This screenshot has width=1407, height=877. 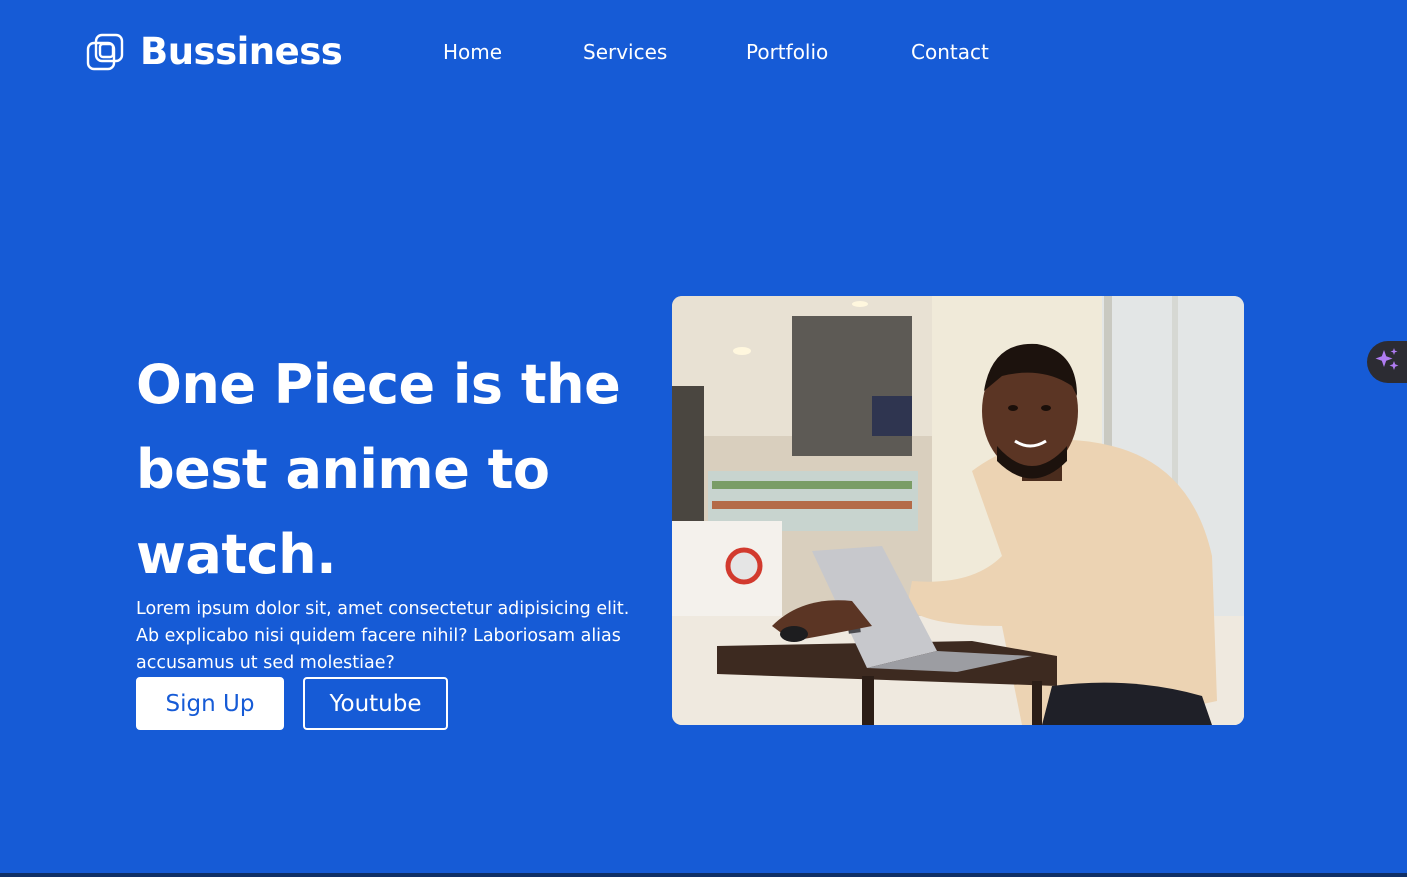 I want to click on nav-portfolio-link: Portfolio, so click(x=787, y=52).